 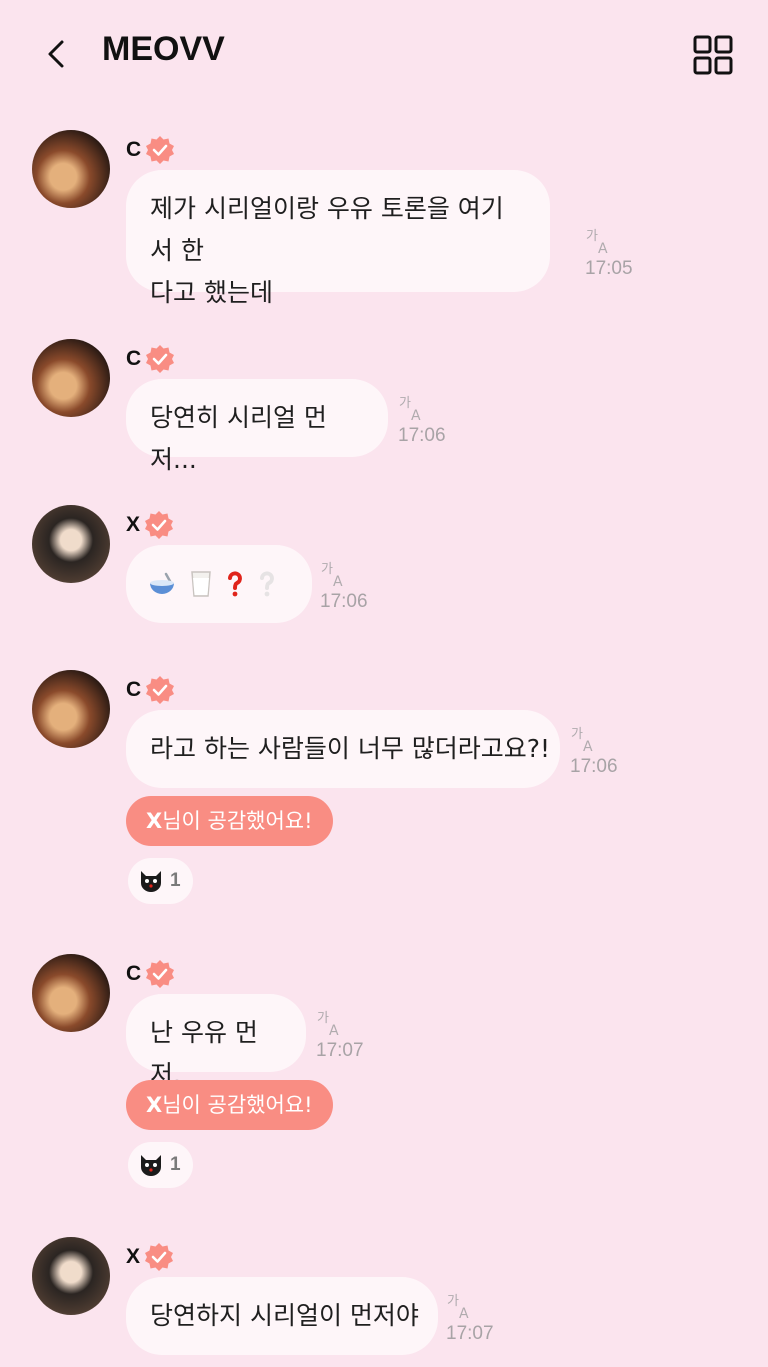 I want to click on message-line: 라고 하는 사람들이 너무 많더라고요?!, so click(x=350, y=748).